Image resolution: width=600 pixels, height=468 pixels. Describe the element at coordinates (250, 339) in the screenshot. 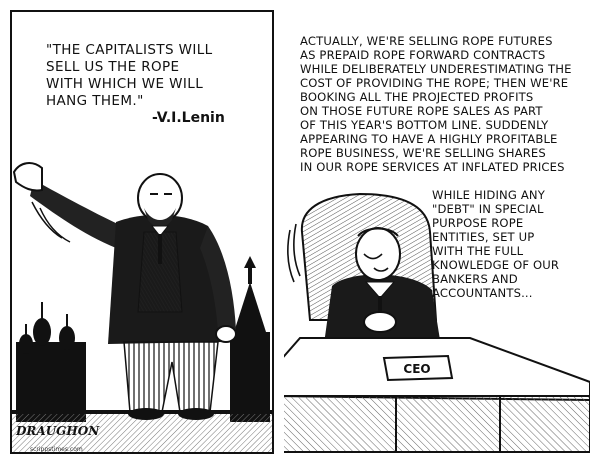

I see `kremlin-right-tower` at that location.